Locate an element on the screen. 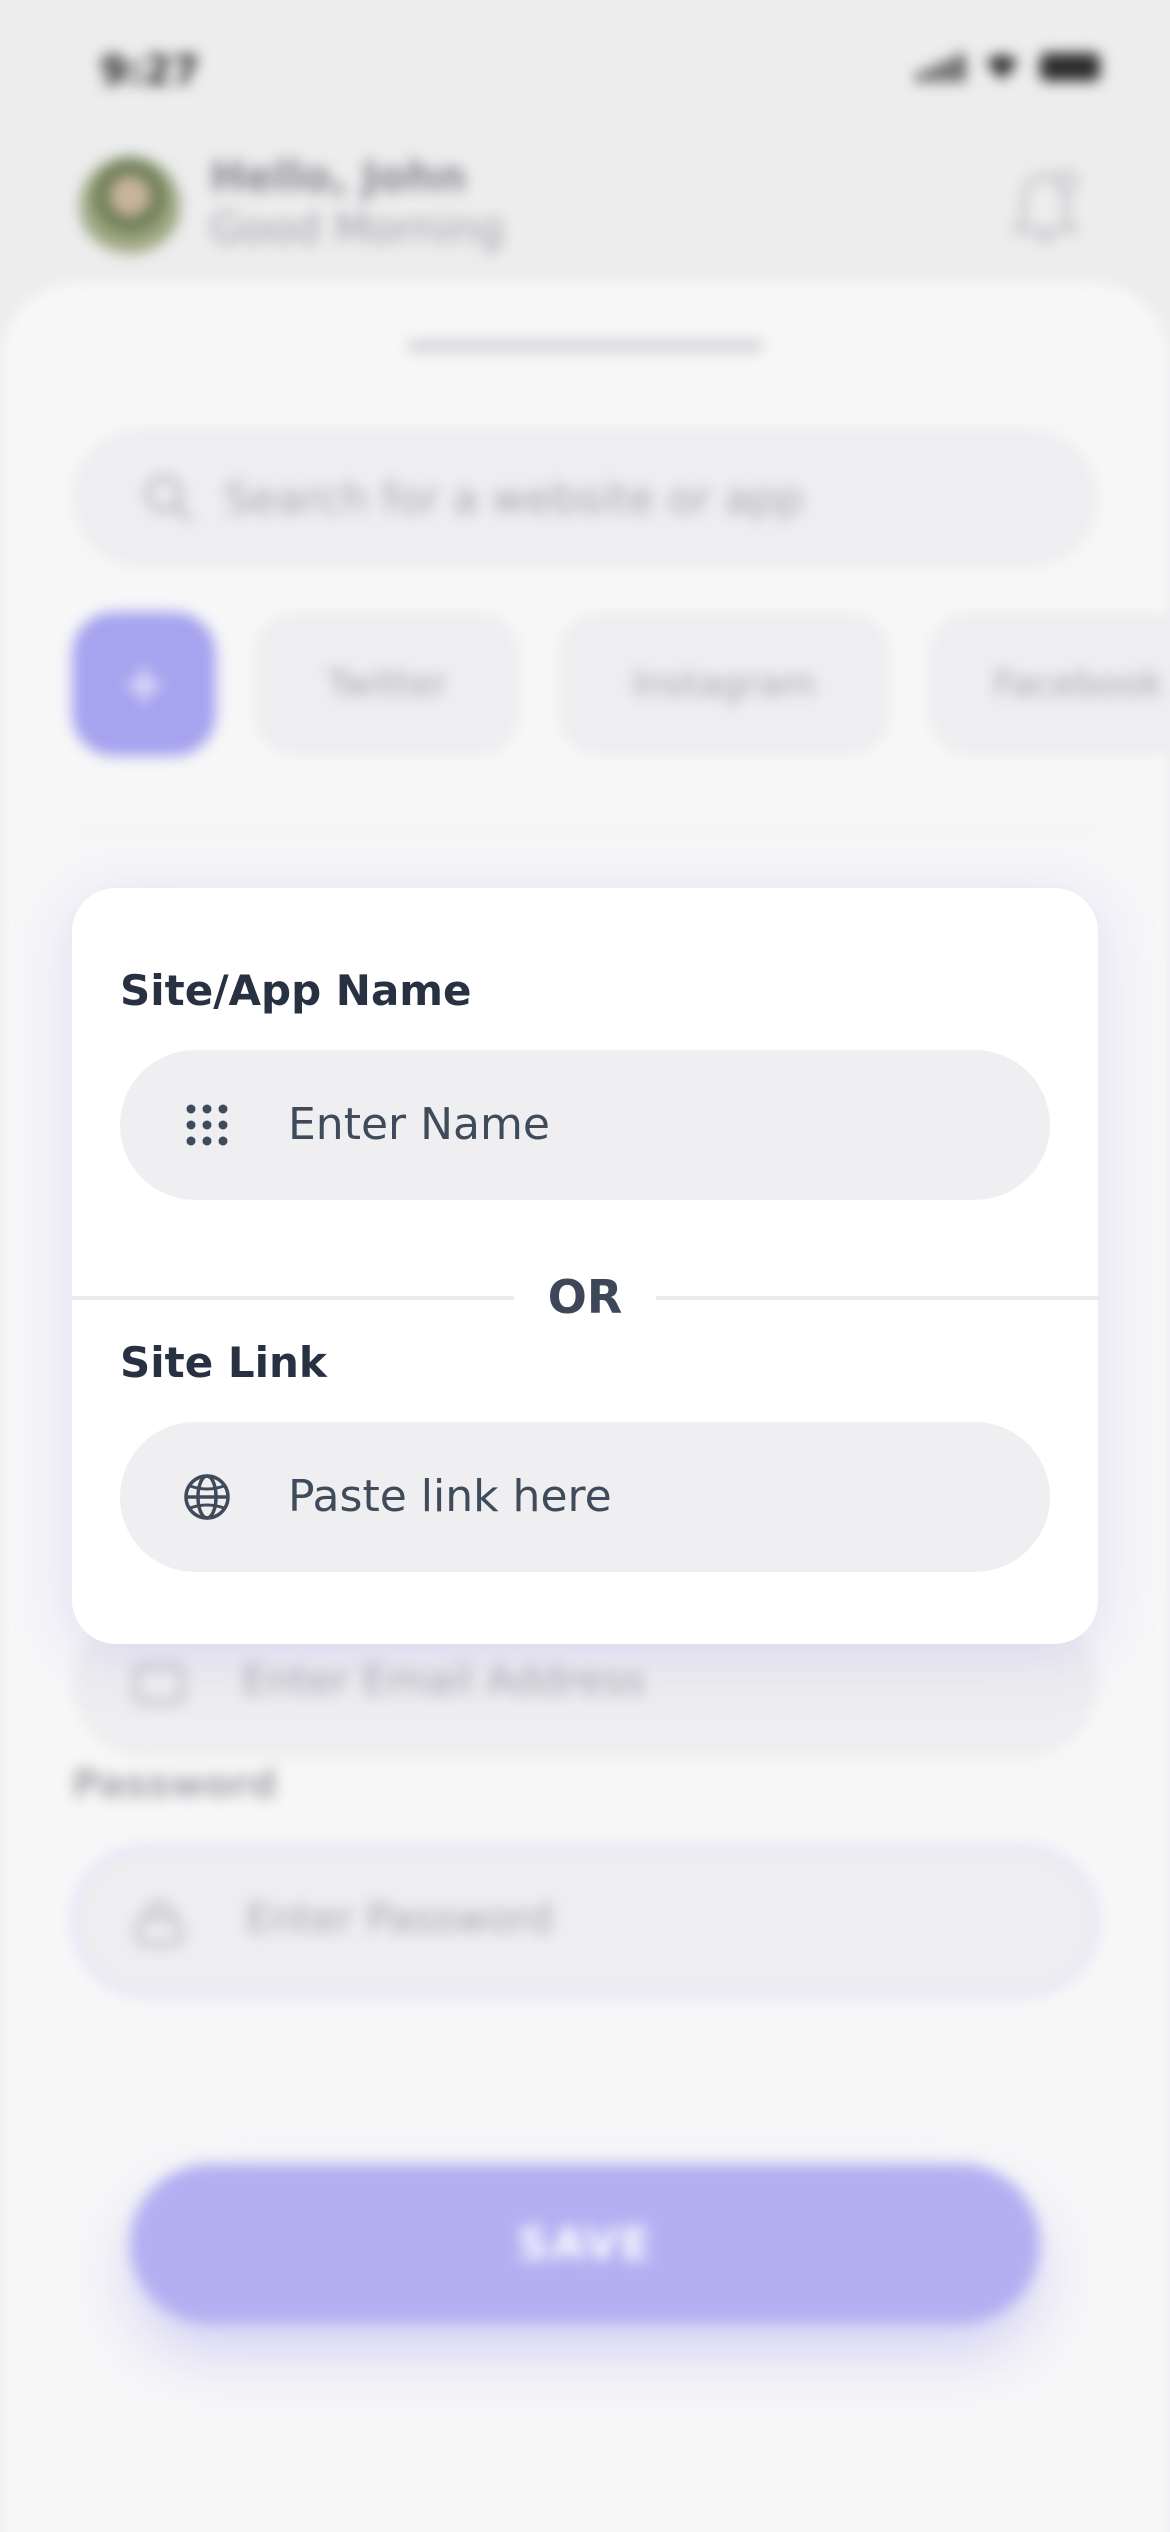 The height and width of the screenshot is (2532, 1170). chip-facebook: Facebook is located at coordinates (1049, 684).